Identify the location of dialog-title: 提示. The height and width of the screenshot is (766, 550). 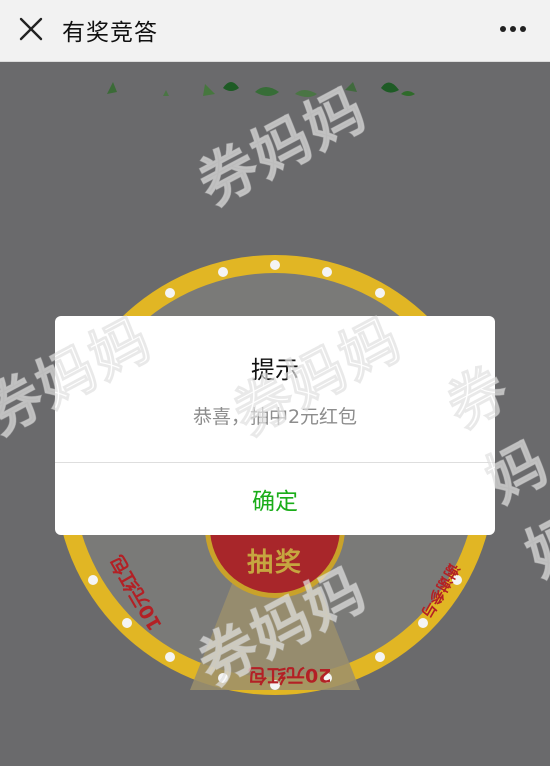
(275, 370).